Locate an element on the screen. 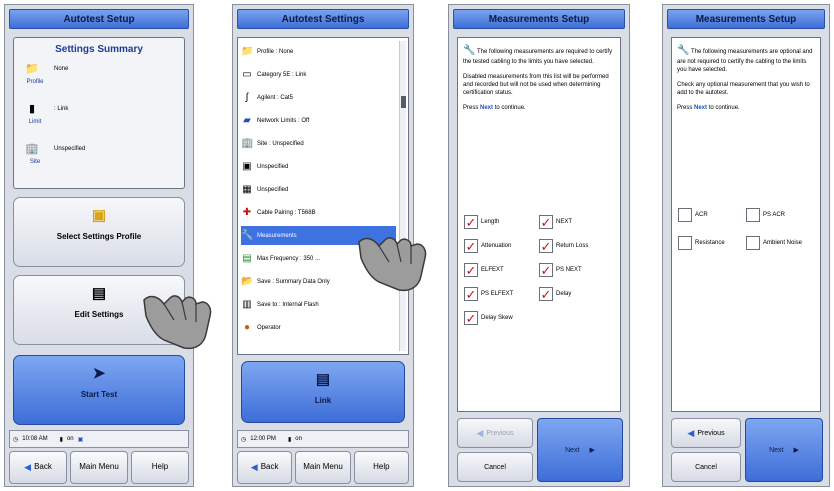 The width and height of the screenshot is (834, 491). plug-icon: ʃ is located at coordinates (247, 97).